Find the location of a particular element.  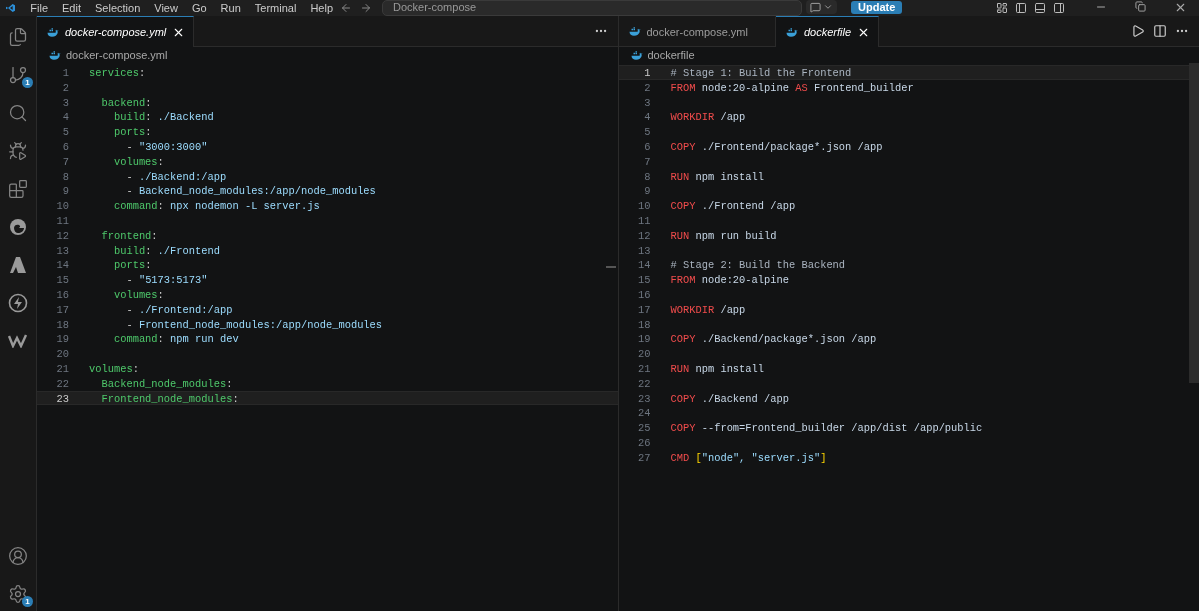

code-line: - "5173:5173" is located at coordinates (166, 279).